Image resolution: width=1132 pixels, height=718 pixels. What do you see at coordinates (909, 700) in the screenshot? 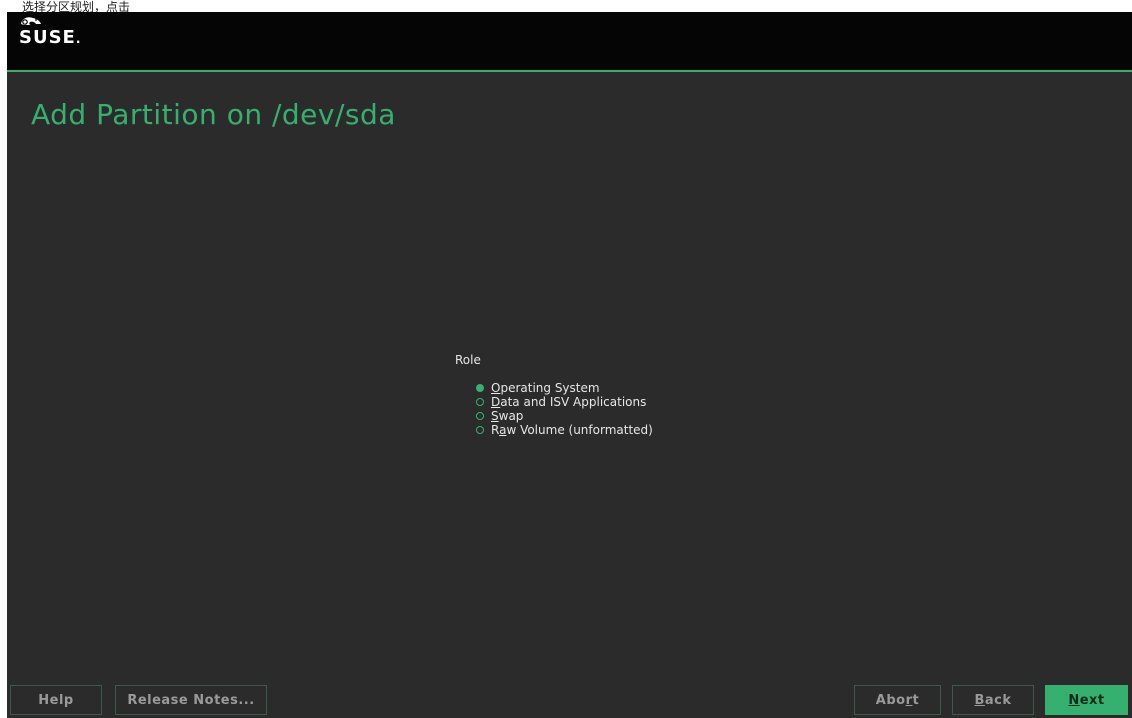
I see `mnemonic-letter: r` at bounding box center [909, 700].